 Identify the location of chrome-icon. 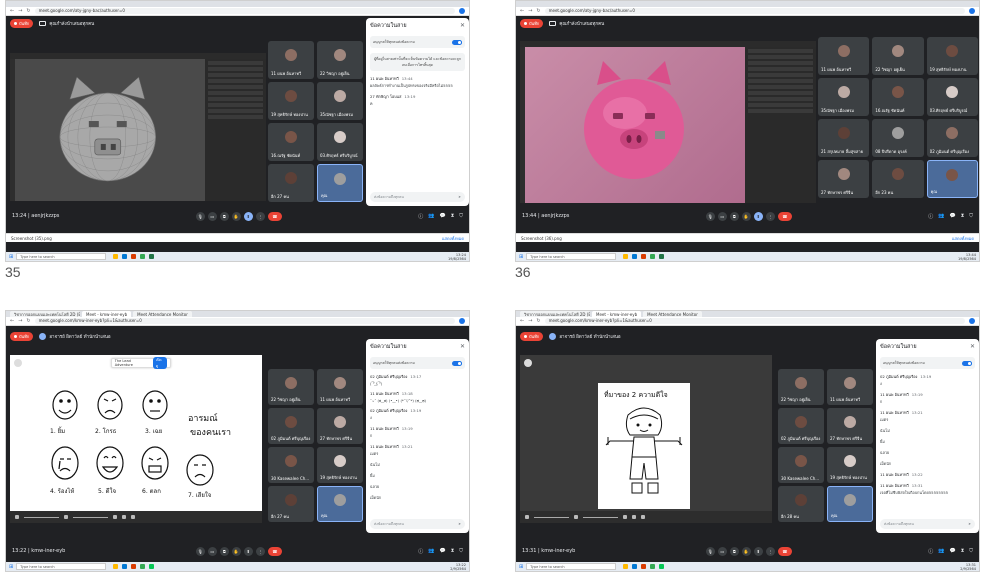
(143, 566).